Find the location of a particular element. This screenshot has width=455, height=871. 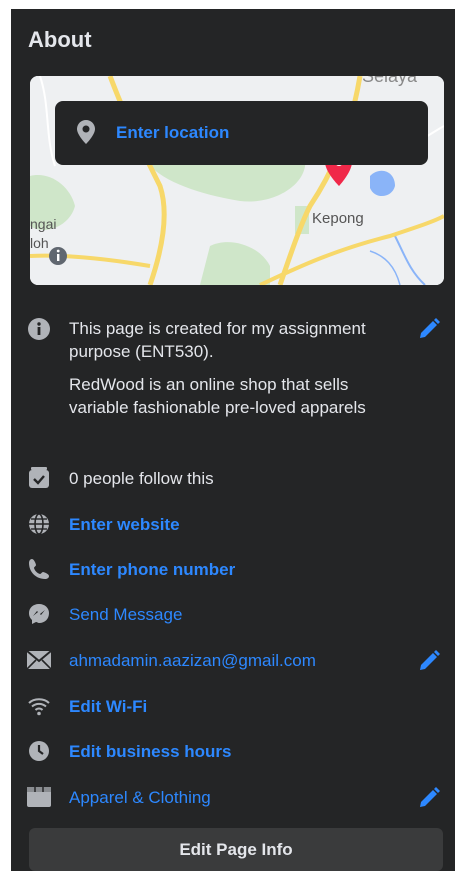

map-label-ngai: ngai is located at coordinates (43, 224).